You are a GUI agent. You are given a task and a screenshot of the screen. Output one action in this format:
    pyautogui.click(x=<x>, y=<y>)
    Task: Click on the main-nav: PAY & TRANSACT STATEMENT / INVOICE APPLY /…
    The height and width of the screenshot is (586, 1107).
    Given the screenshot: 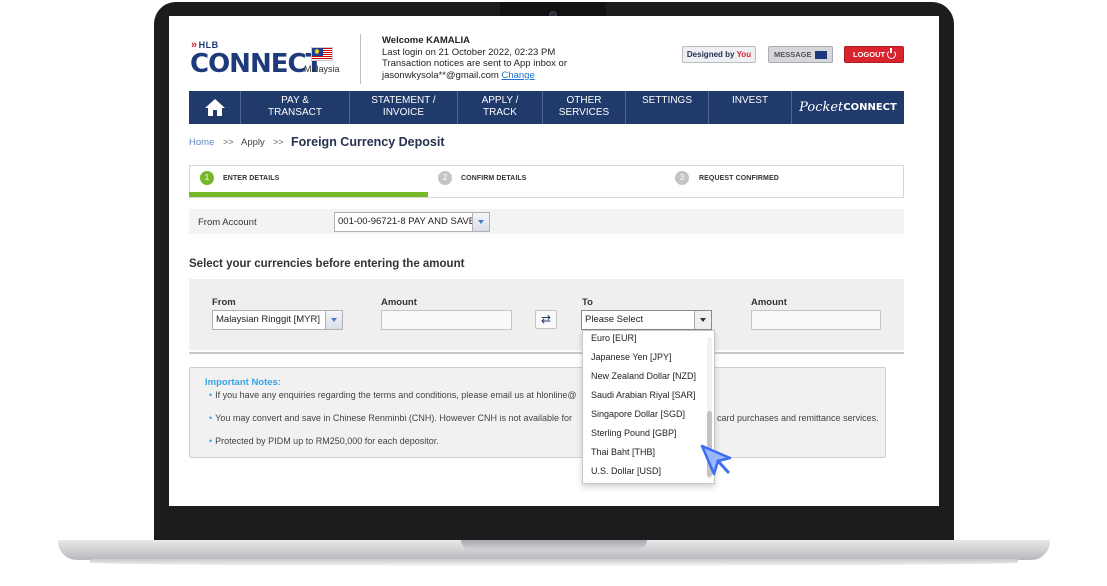 What is the action you would take?
    pyautogui.click(x=546, y=107)
    